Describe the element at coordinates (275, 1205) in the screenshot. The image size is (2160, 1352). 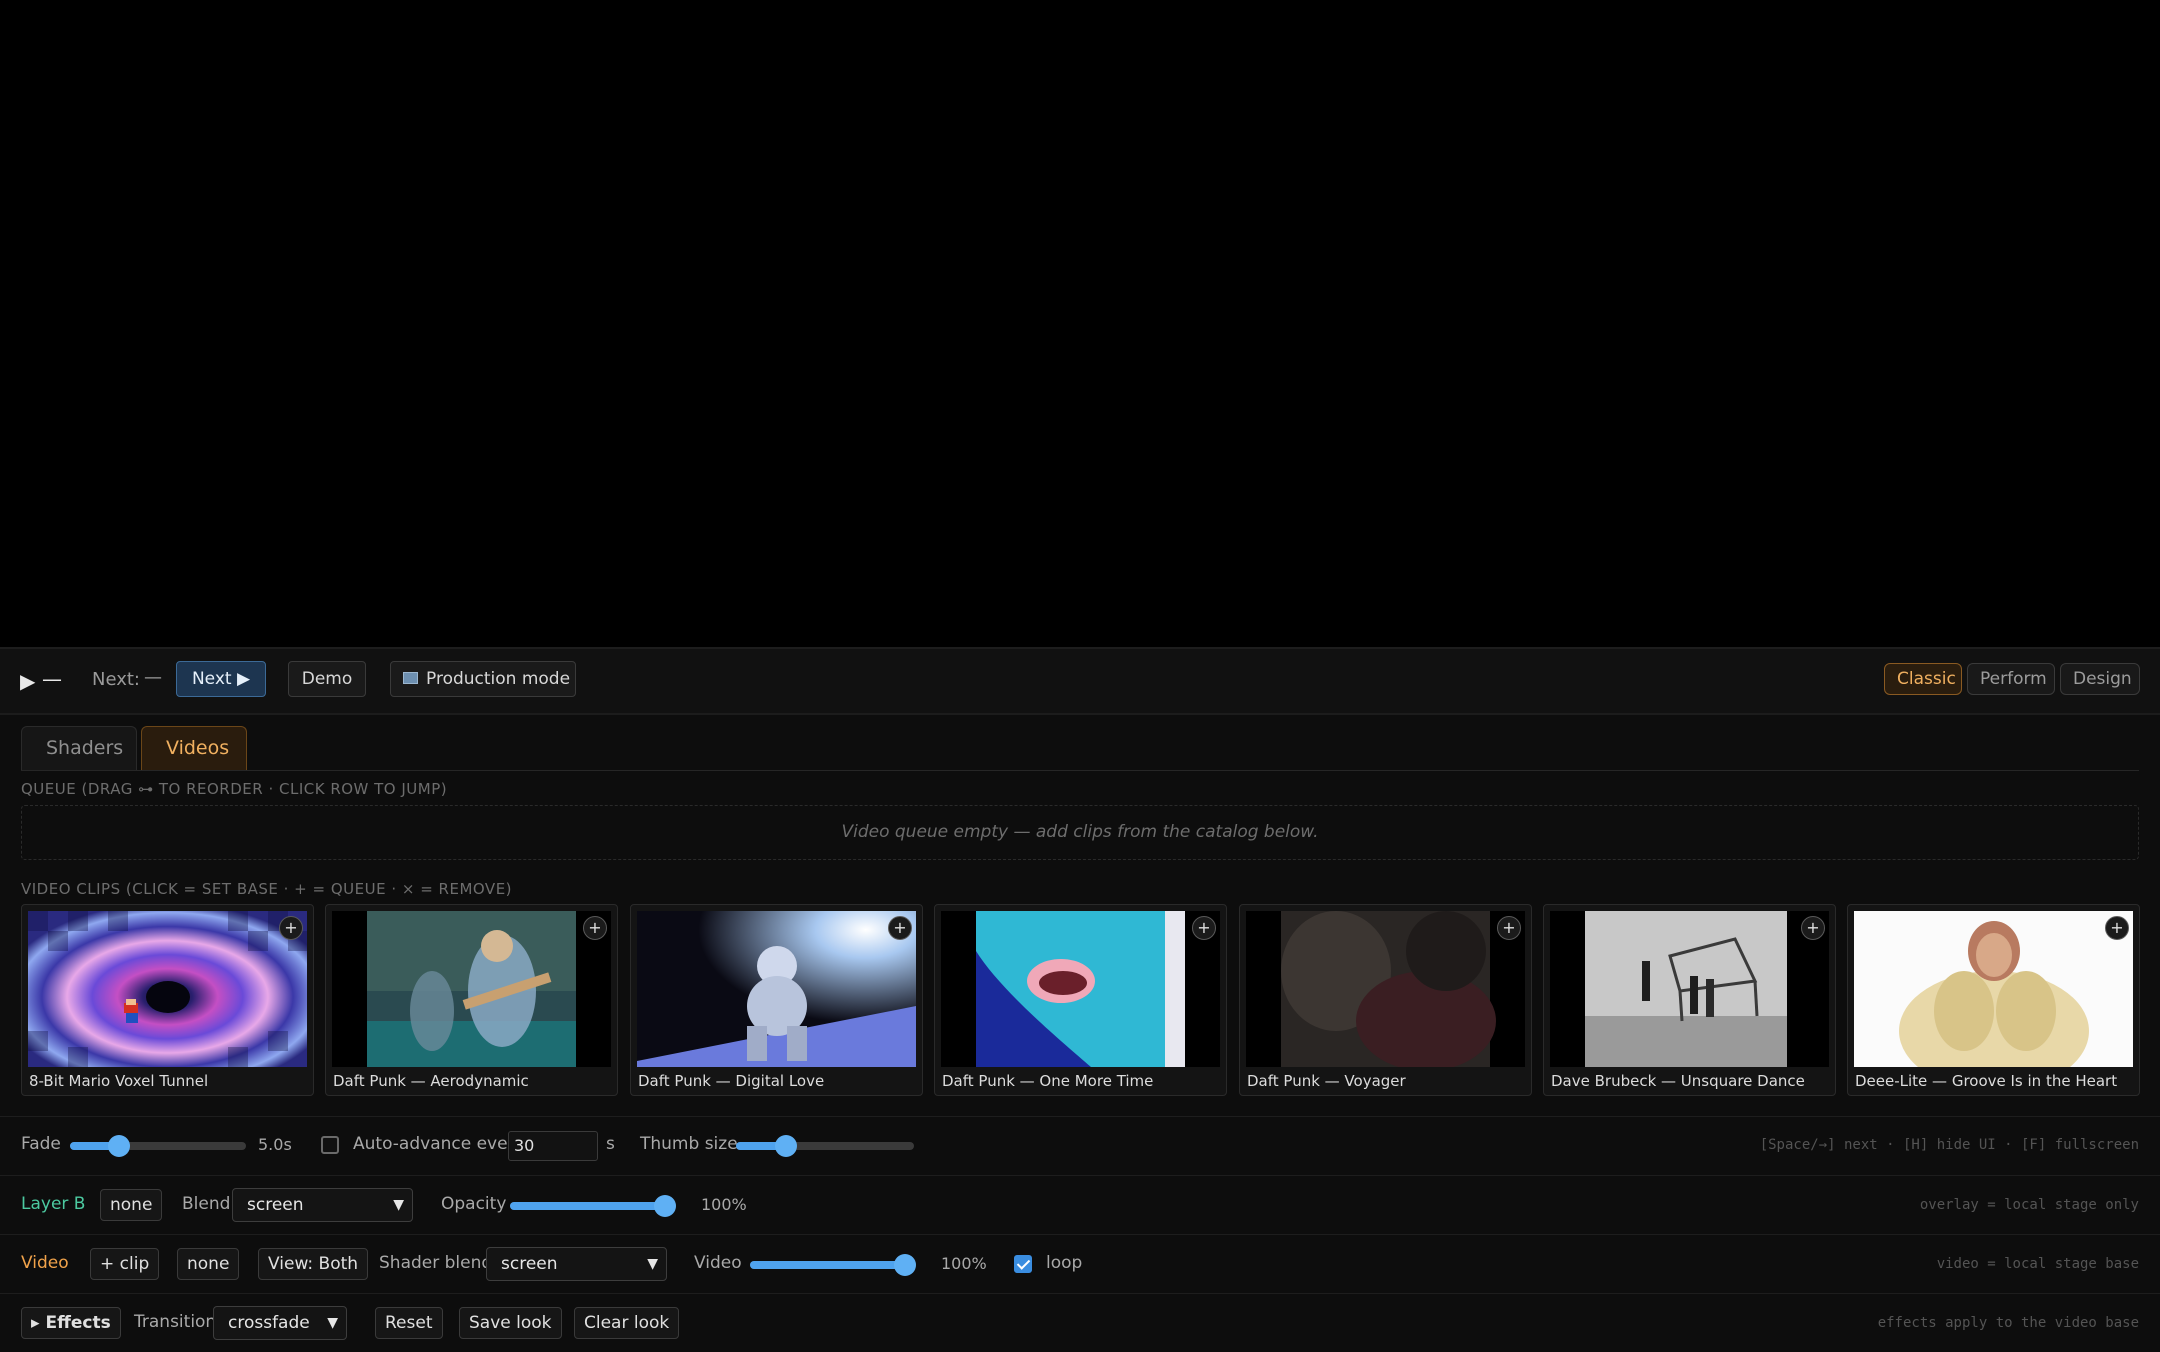
I see `blend-select-value: screen` at that location.